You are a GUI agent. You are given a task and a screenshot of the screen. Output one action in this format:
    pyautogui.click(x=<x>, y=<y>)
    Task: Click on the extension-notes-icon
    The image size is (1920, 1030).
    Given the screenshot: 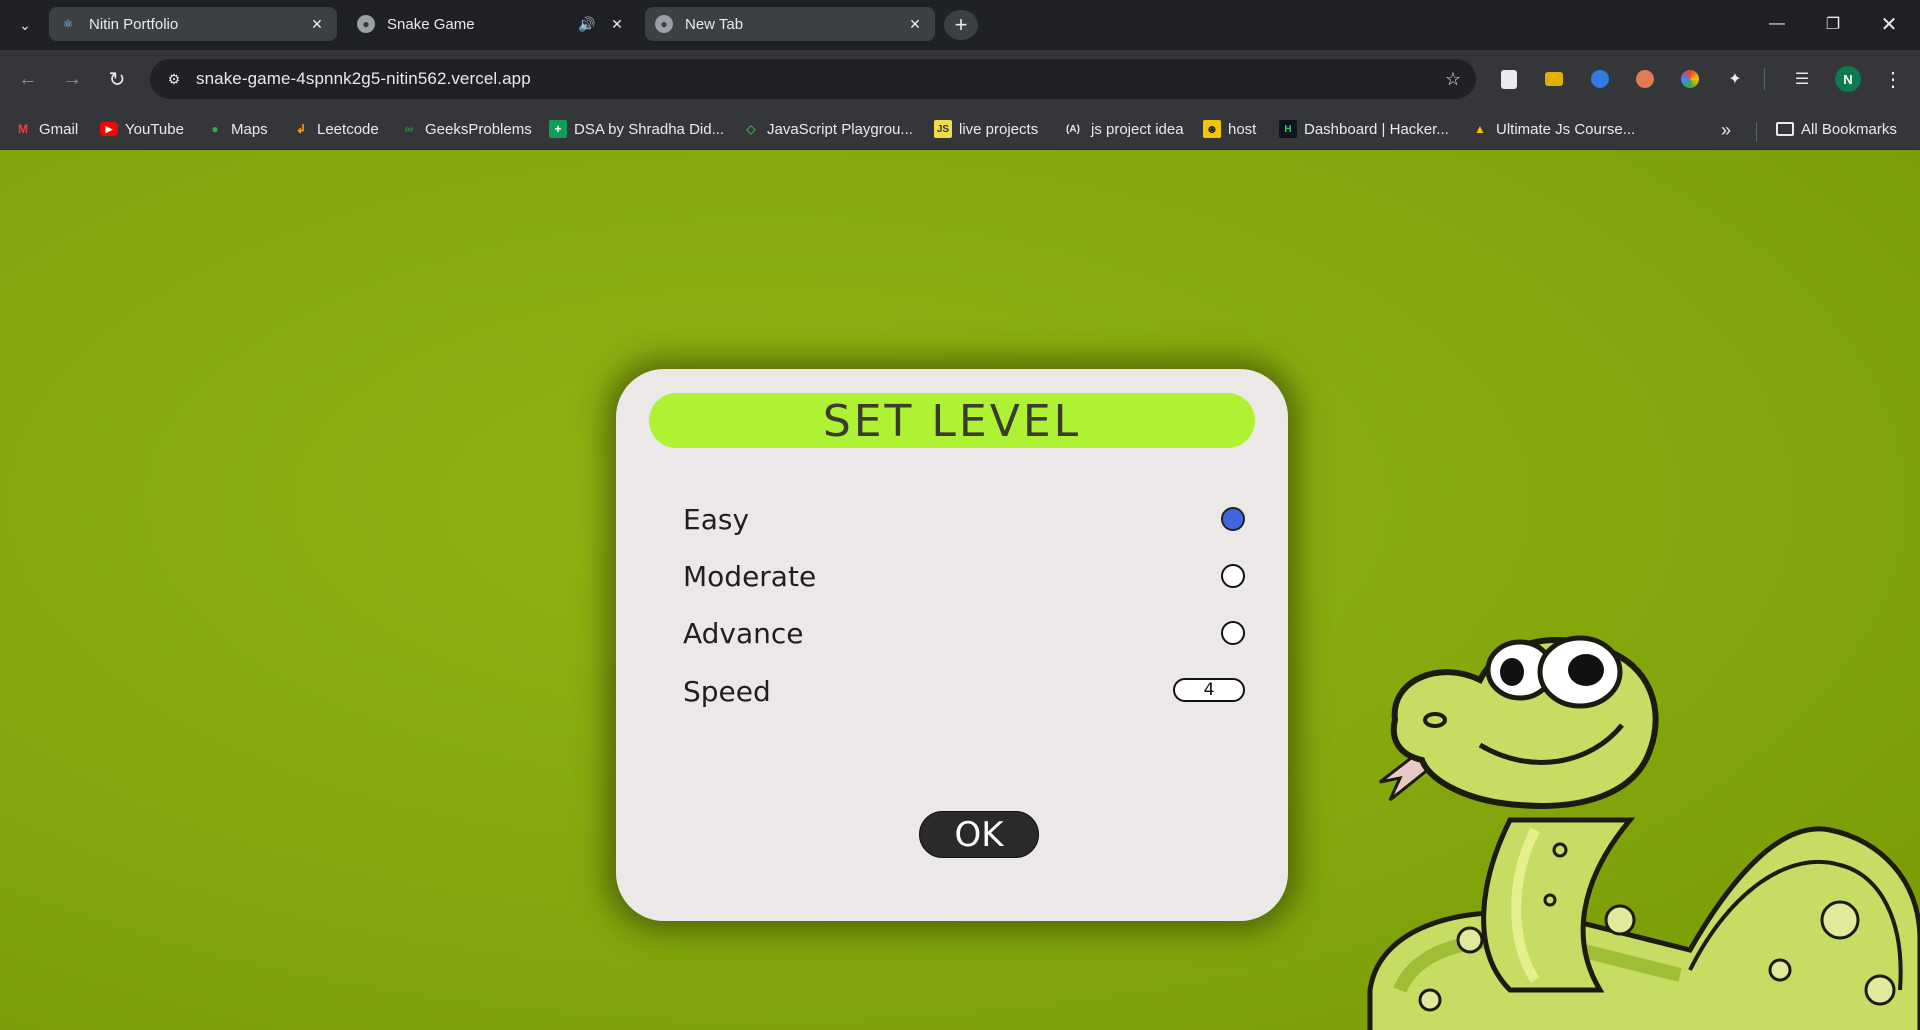 What is the action you would take?
    pyautogui.click(x=1509, y=79)
    